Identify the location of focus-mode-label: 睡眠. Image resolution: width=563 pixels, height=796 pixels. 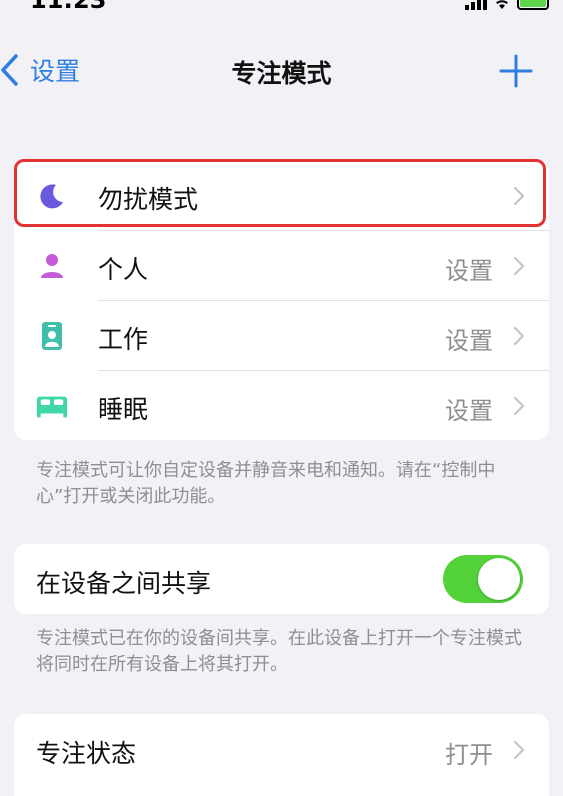
(123, 409).